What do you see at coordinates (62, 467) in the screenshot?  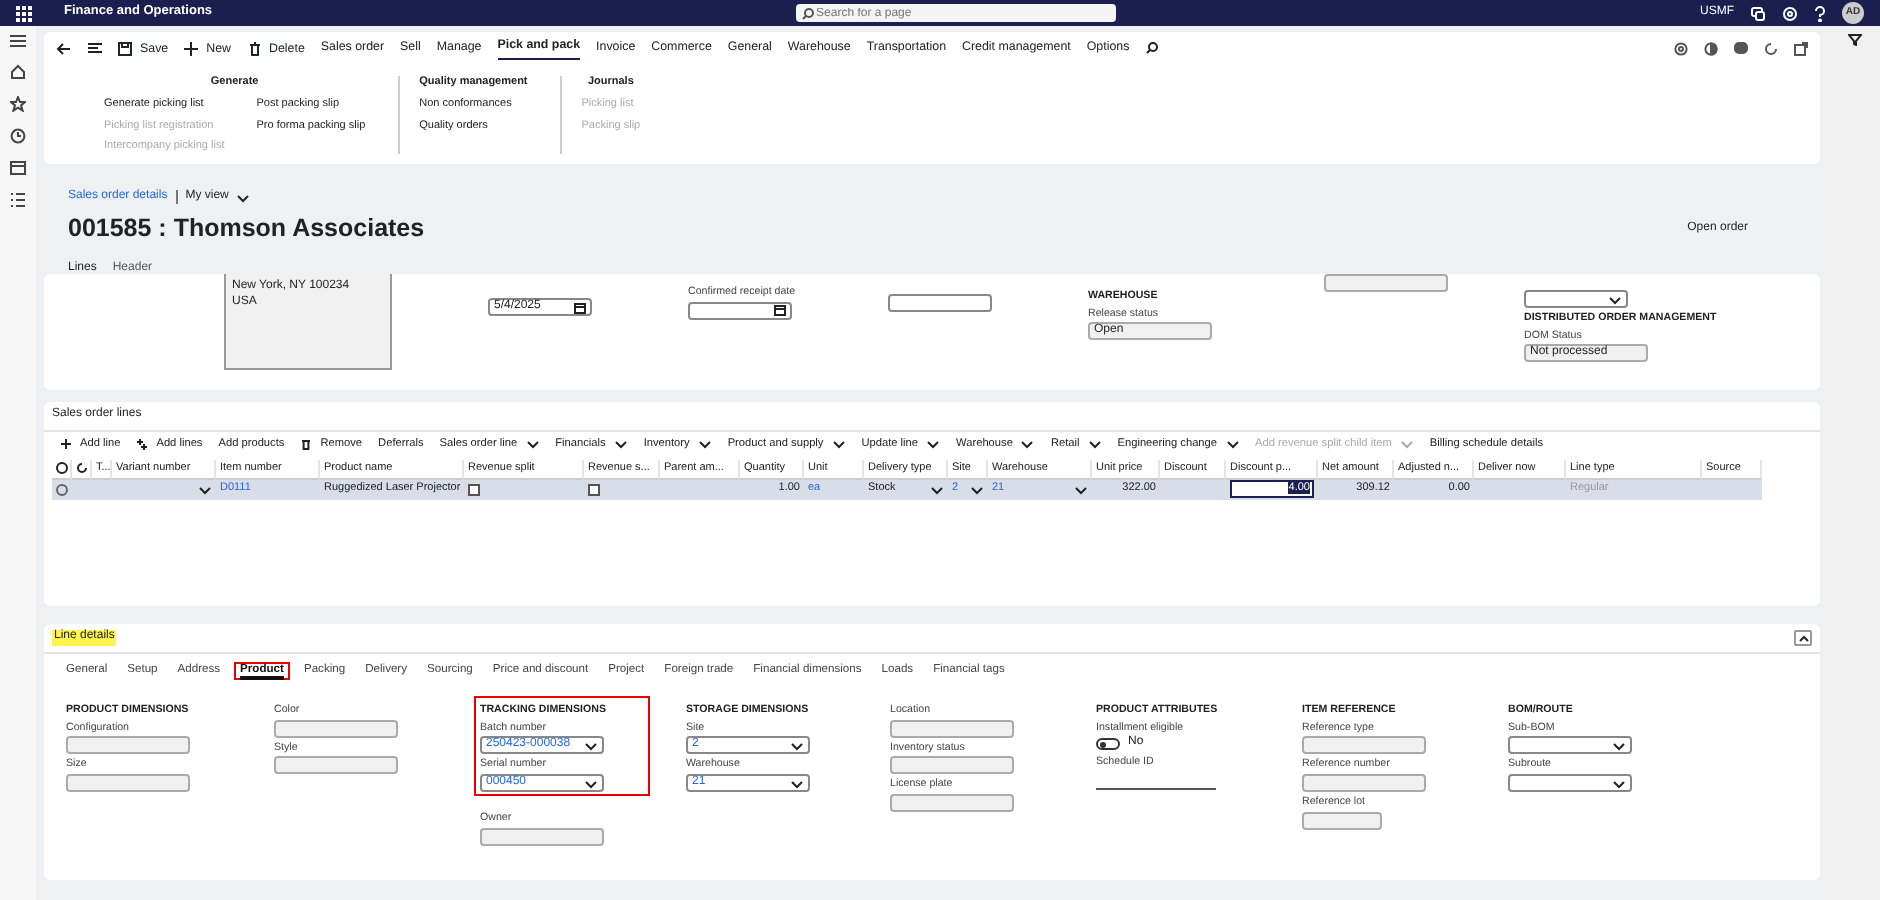 I see `select-all-icon` at bounding box center [62, 467].